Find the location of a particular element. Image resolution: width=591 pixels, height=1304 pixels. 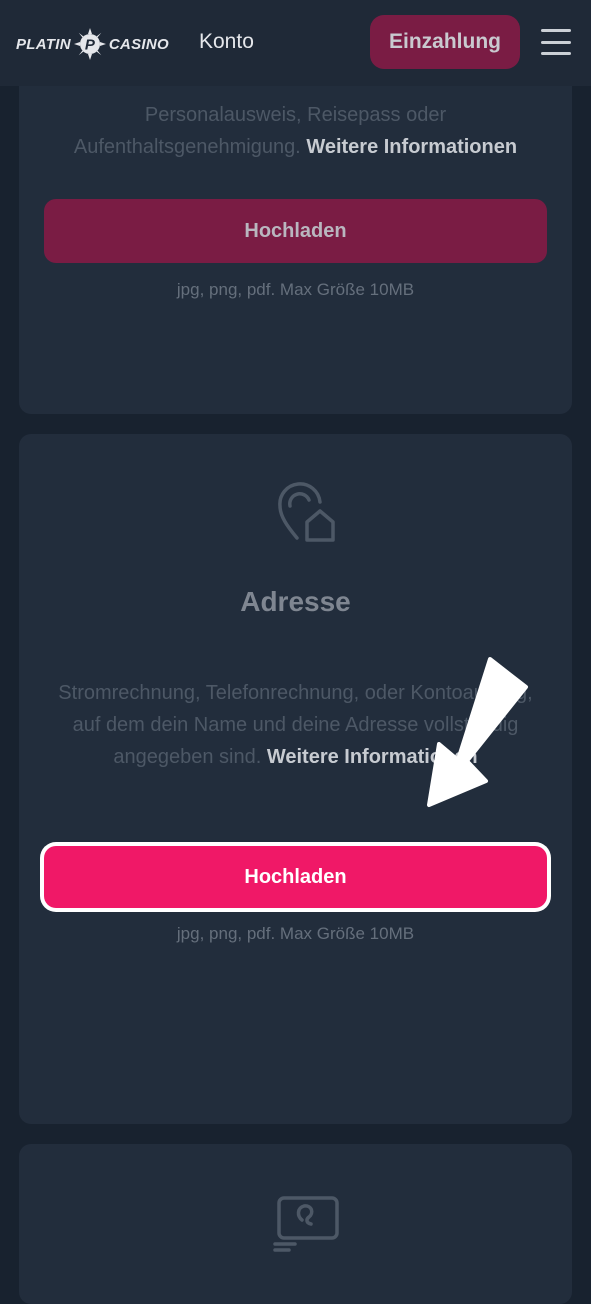

logo-sun-icon: P is located at coordinates (89, 44).